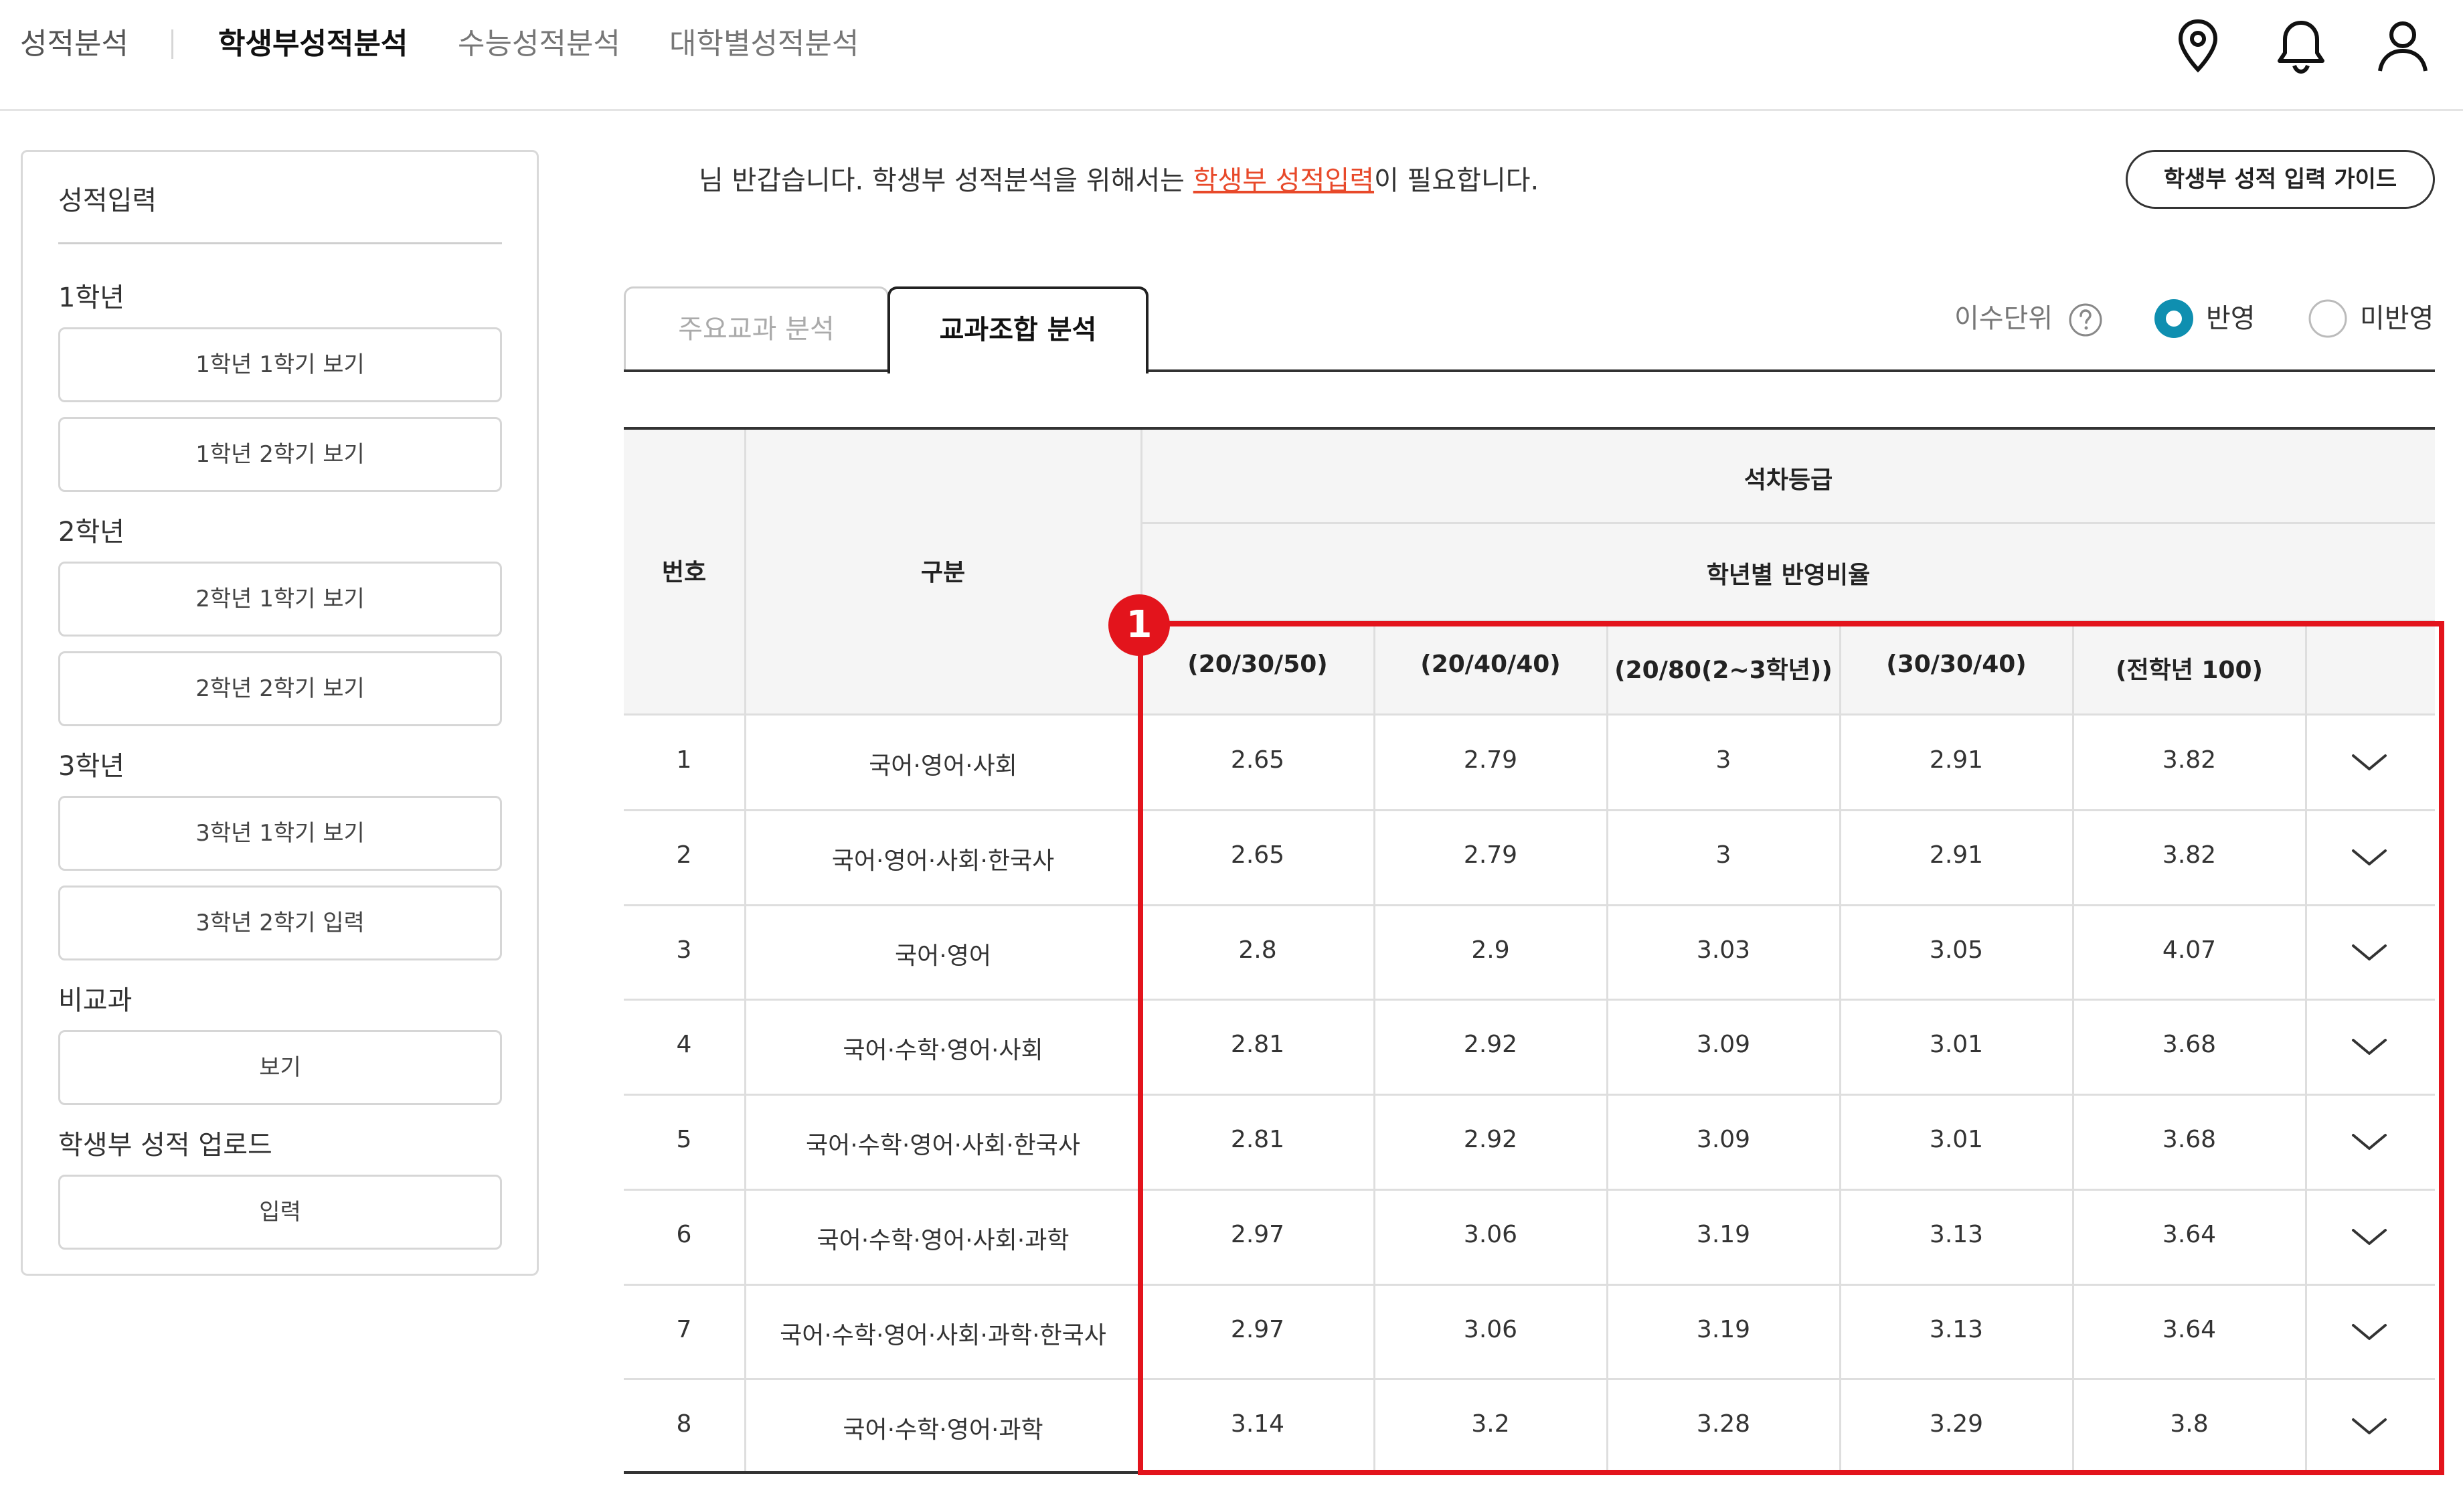  I want to click on annotation-badge: 1, so click(1139, 625).